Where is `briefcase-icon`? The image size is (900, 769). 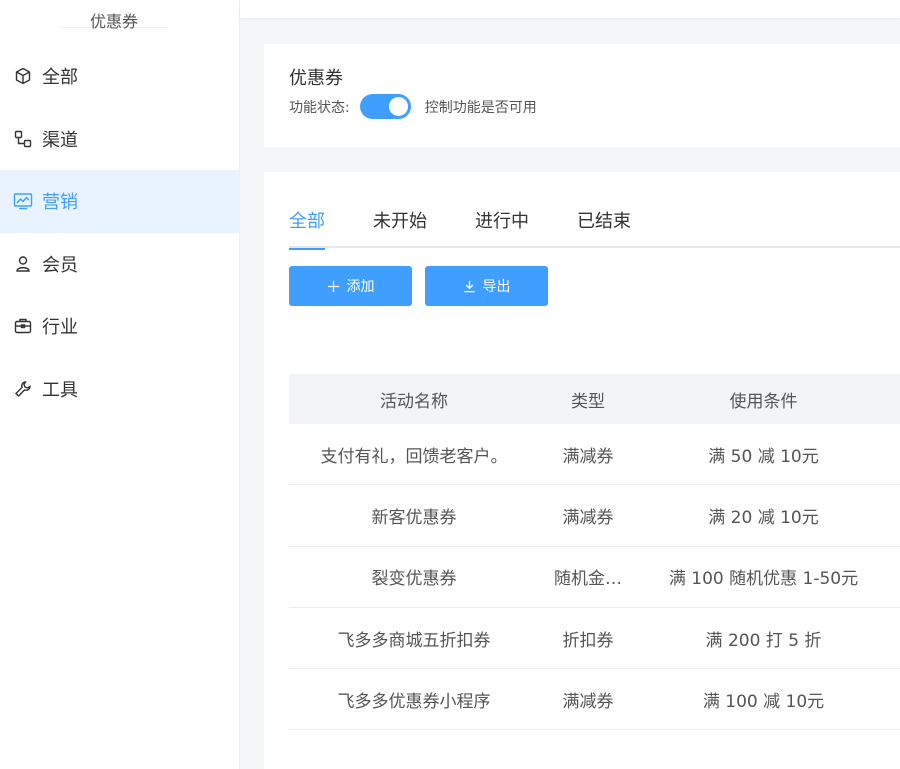 briefcase-icon is located at coordinates (23, 326).